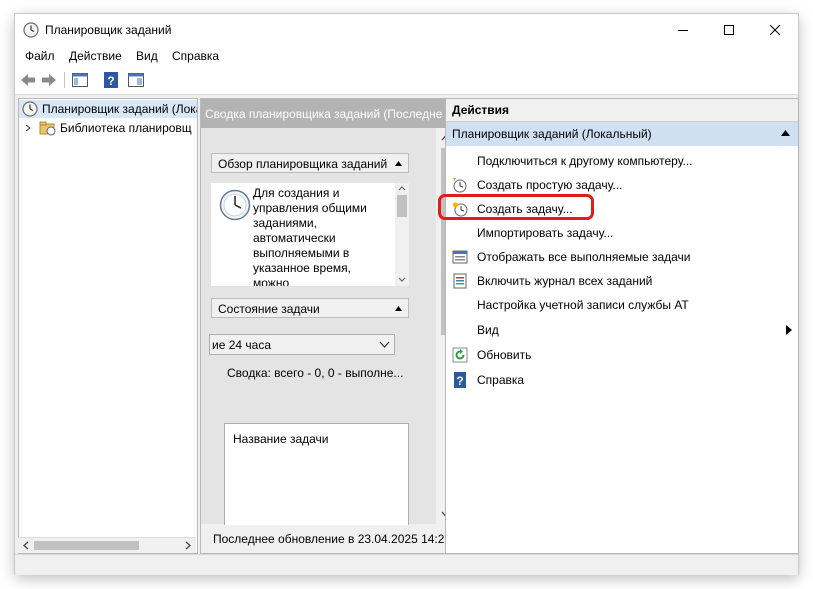 The width and height of the screenshot is (813, 589). I want to click on expand-chevron-icon, so click(28, 128).